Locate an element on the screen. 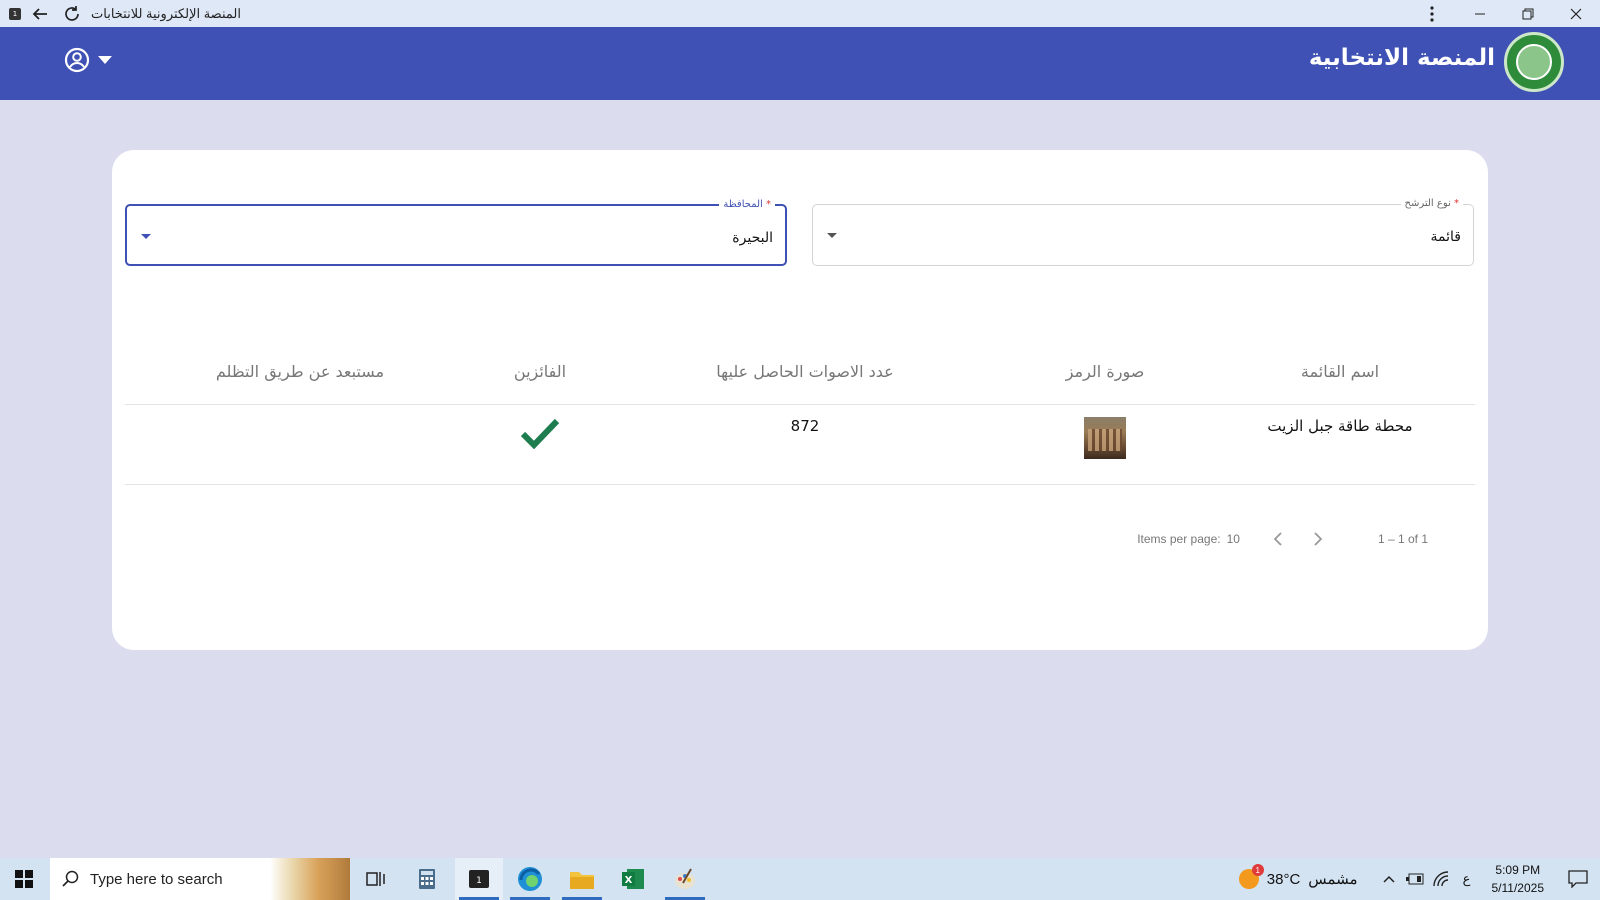 Image resolution: width=1600 pixels, height=900 pixels. excel-icon: X is located at coordinates (633, 879).